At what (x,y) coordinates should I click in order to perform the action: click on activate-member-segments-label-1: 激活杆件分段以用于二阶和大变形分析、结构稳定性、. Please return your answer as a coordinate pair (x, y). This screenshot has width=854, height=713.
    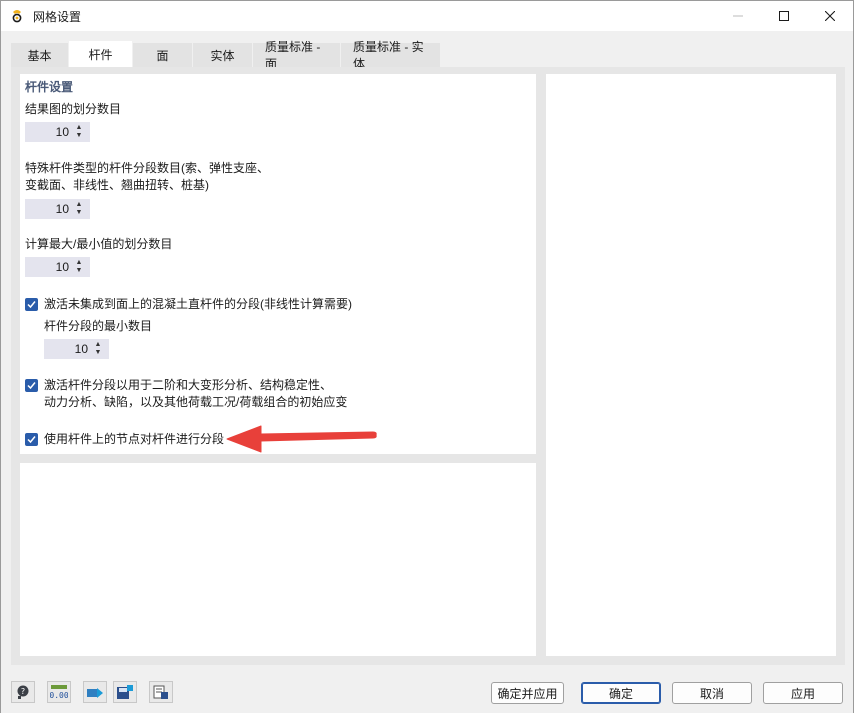
    Looking at the image, I should click on (188, 385).